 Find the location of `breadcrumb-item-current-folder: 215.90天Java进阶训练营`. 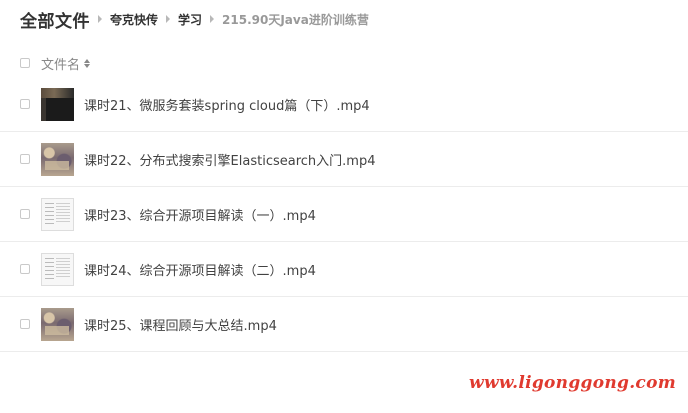

breadcrumb-item-current-folder: 215.90天Java进阶训练营 is located at coordinates (295, 19).